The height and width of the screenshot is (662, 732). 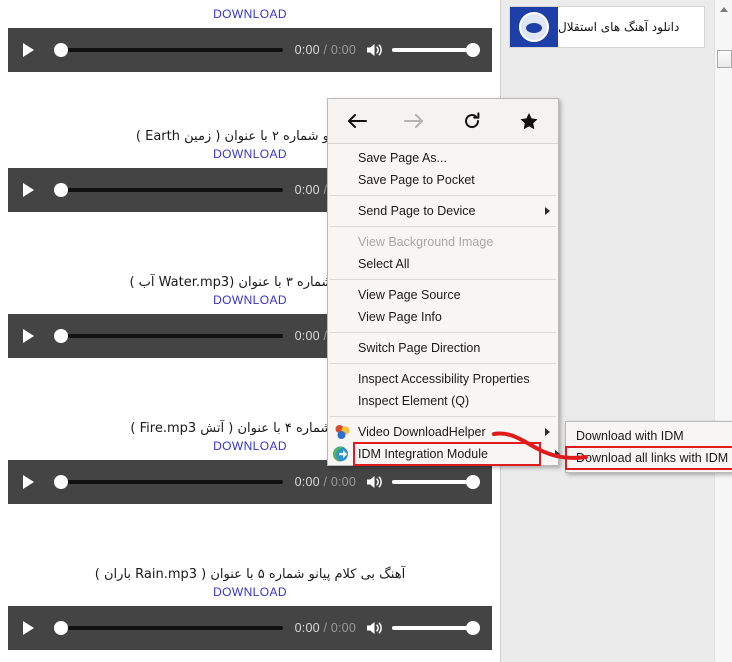 What do you see at coordinates (724, 59) in the screenshot?
I see `scrollbar-thumb` at bounding box center [724, 59].